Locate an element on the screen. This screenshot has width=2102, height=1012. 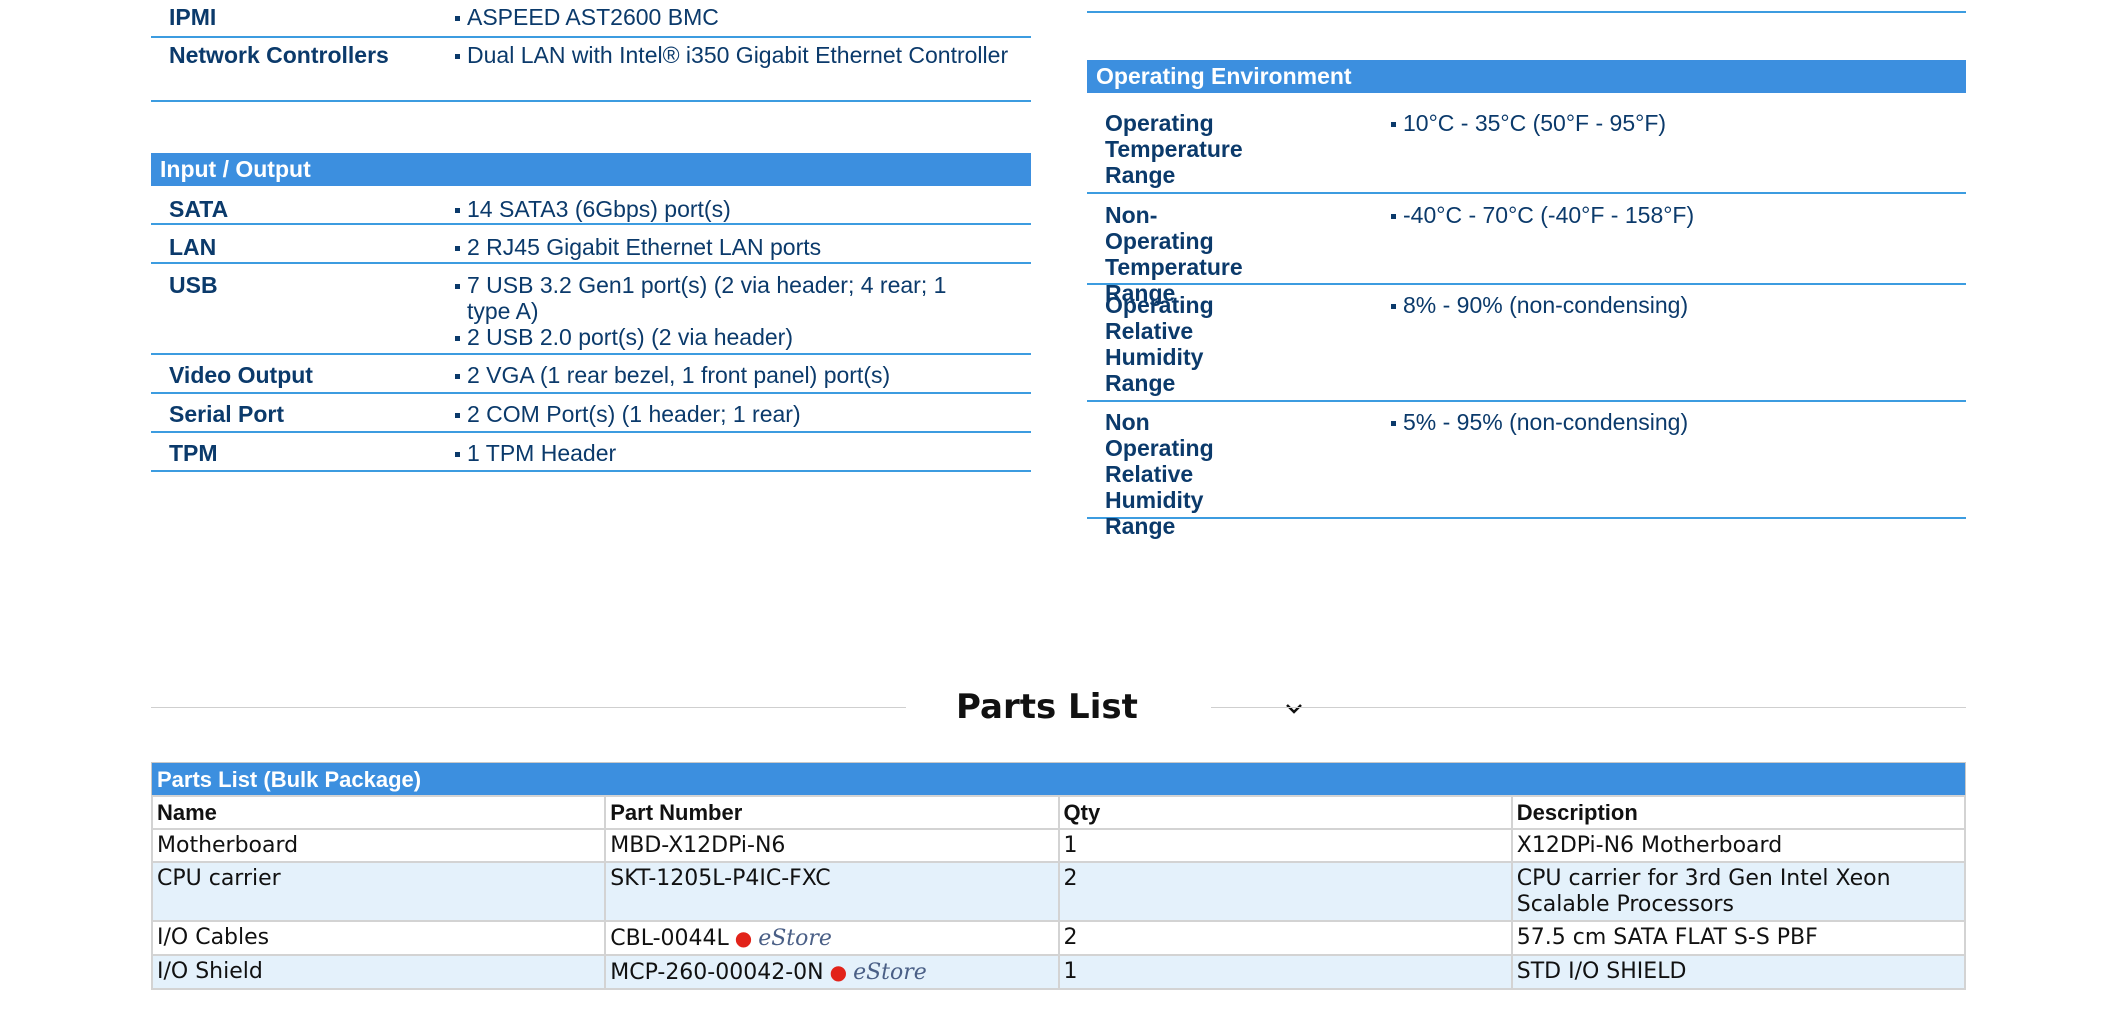
cell-part-number: SKT-1205L-P4IC-FXC is located at coordinates (832, 891).